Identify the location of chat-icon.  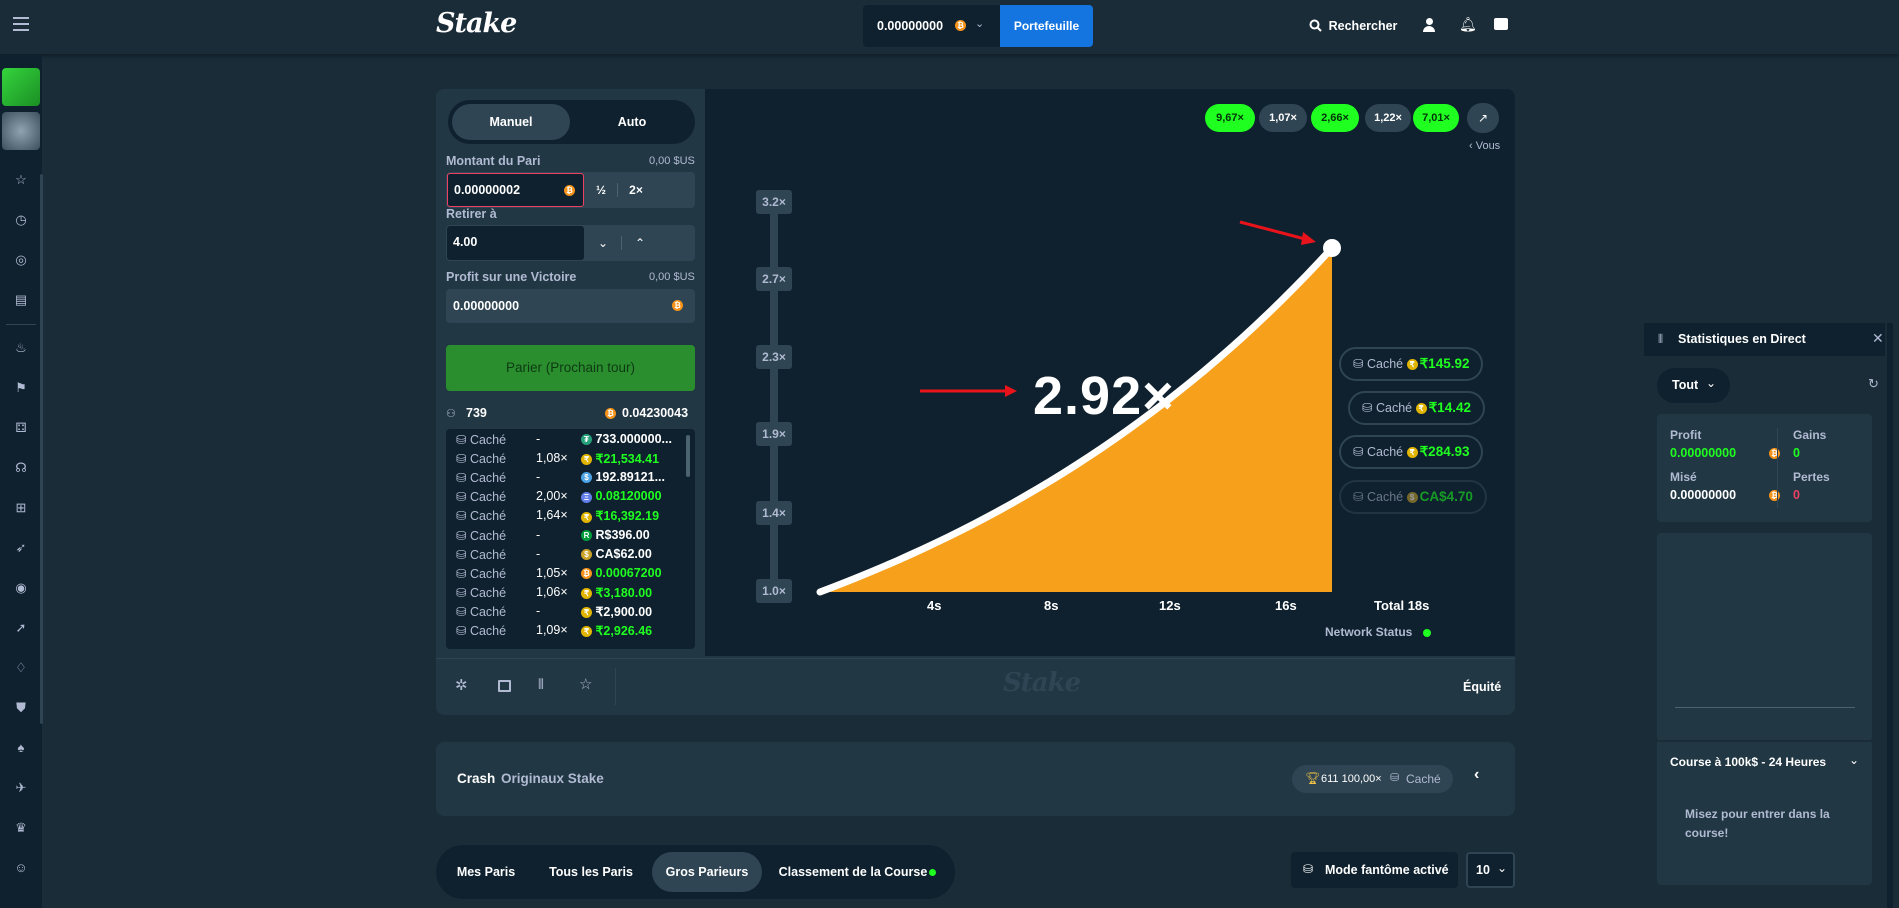
(1501, 24).